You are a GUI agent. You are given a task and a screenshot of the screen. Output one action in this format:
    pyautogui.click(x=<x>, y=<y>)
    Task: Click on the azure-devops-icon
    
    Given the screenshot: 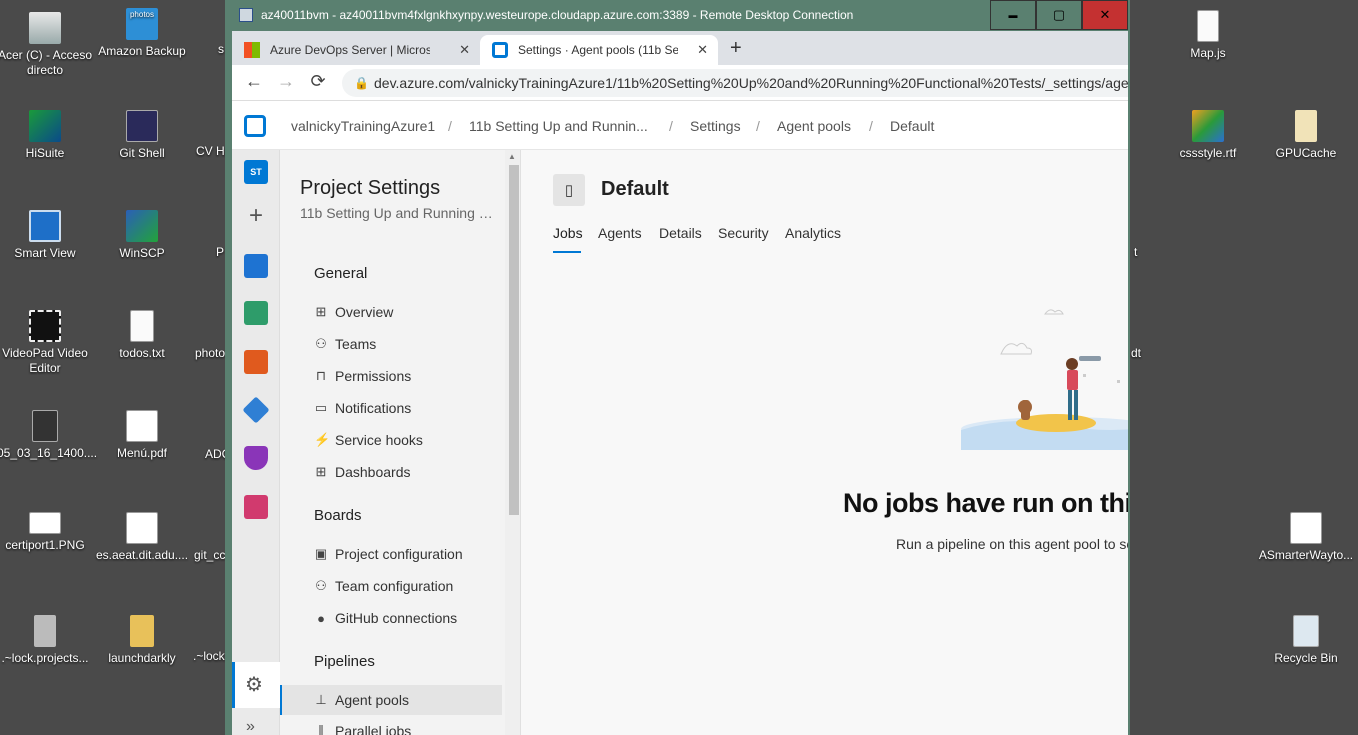 What is the action you would take?
    pyautogui.click(x=500, y=50)
    